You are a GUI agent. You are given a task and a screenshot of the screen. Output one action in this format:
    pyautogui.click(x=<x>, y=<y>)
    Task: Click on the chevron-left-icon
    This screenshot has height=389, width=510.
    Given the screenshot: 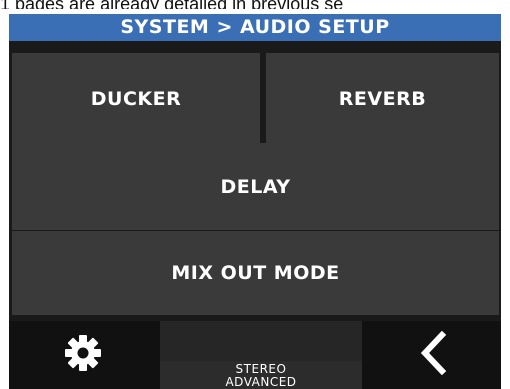 What is the action you would take?
    pyautogui.click(x=434, y=354)
    